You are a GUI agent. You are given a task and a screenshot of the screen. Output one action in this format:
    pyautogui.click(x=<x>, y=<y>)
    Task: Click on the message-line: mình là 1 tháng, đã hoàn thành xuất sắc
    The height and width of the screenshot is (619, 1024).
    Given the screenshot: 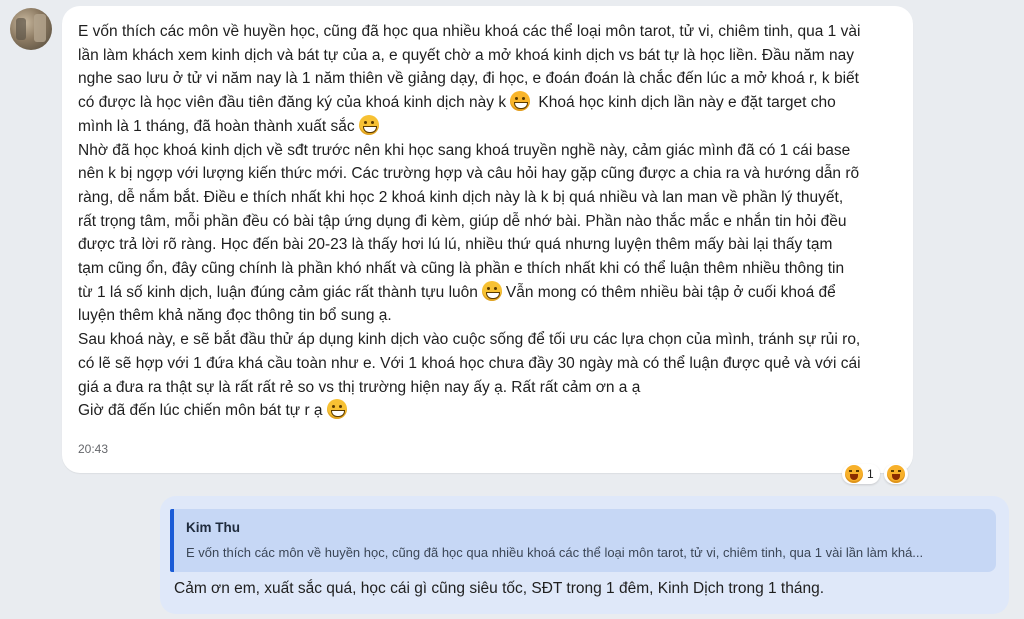 What is the action you would take?
    pyautogui.click(x=490, y=126)
    